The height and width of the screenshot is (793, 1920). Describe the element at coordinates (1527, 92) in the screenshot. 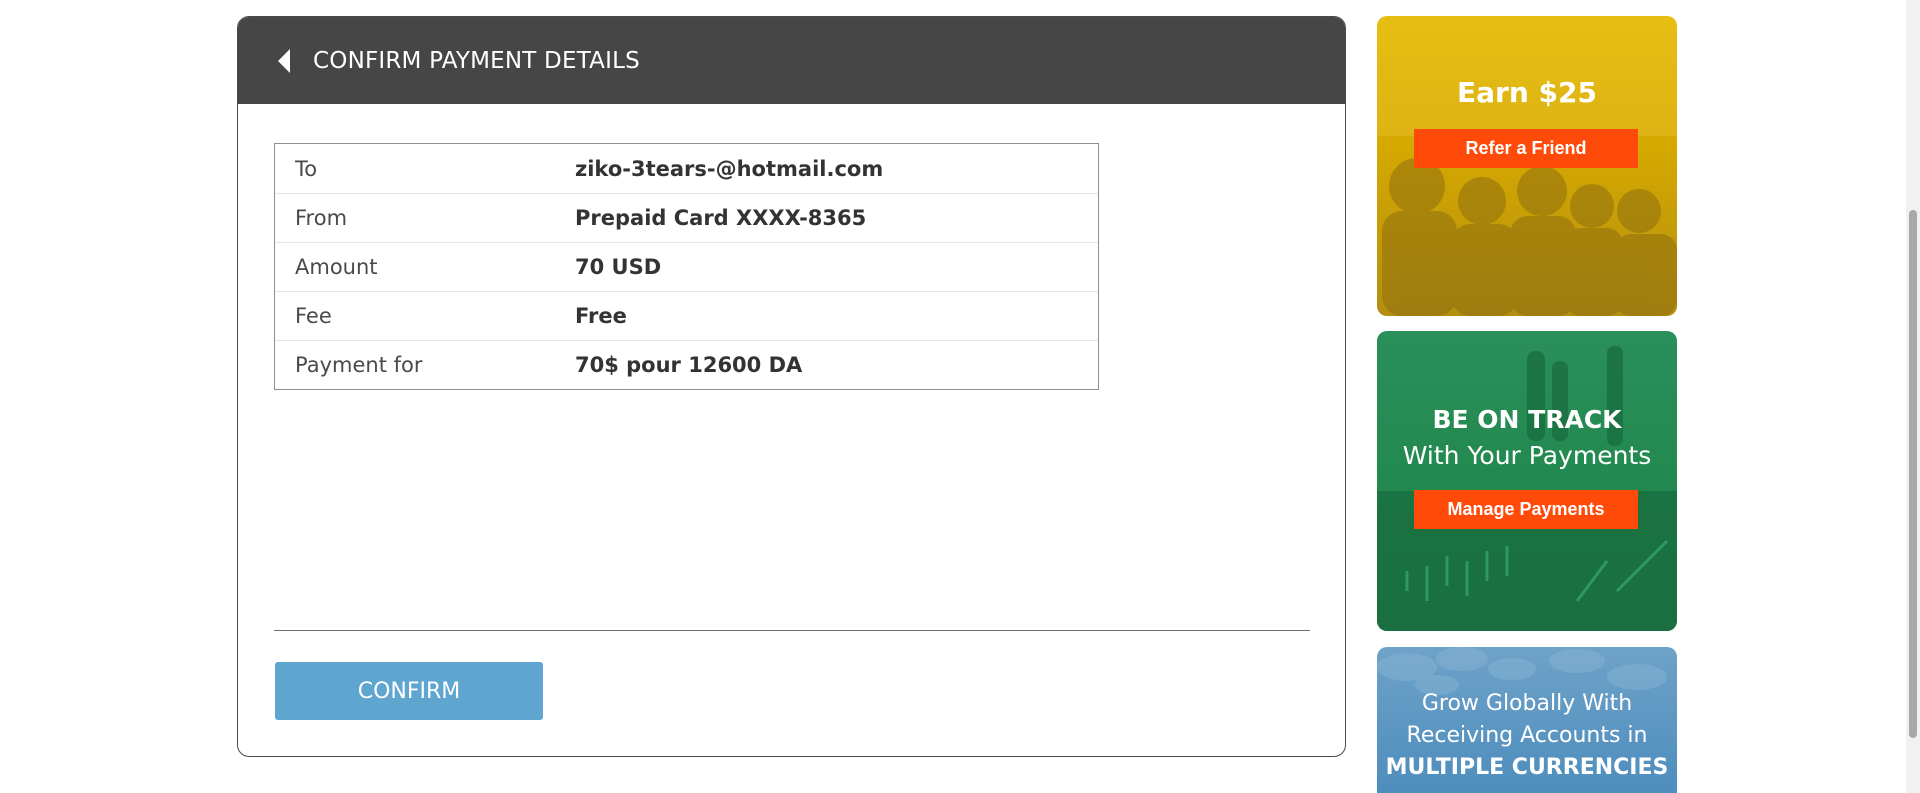

I see `promo-headline: Earn $25` at that location.